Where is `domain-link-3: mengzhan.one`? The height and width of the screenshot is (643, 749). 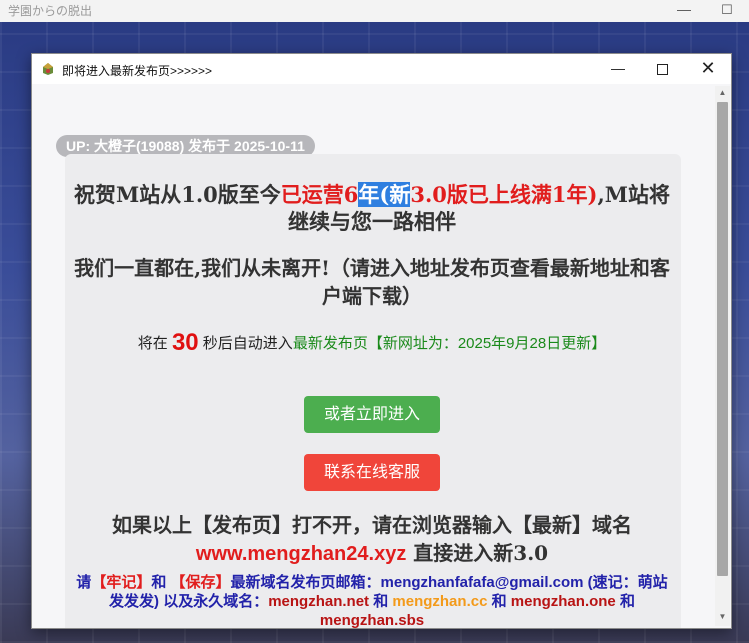
domain-link-3: mengzhan.one is located at coordinates (563, 601).